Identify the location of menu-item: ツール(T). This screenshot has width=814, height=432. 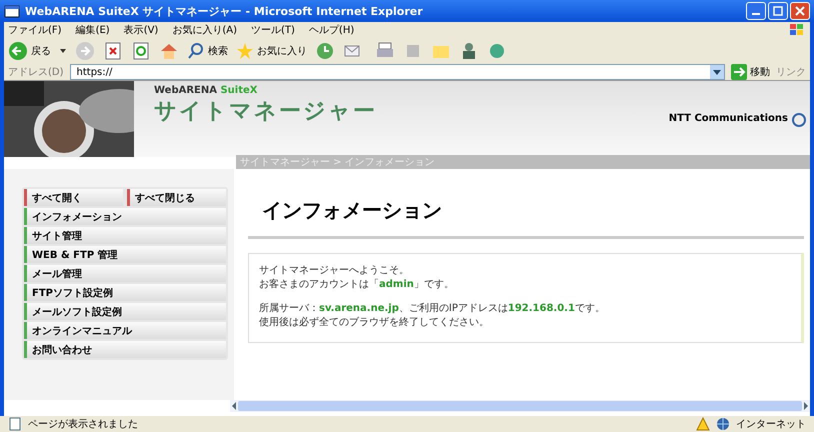
(273, 30).